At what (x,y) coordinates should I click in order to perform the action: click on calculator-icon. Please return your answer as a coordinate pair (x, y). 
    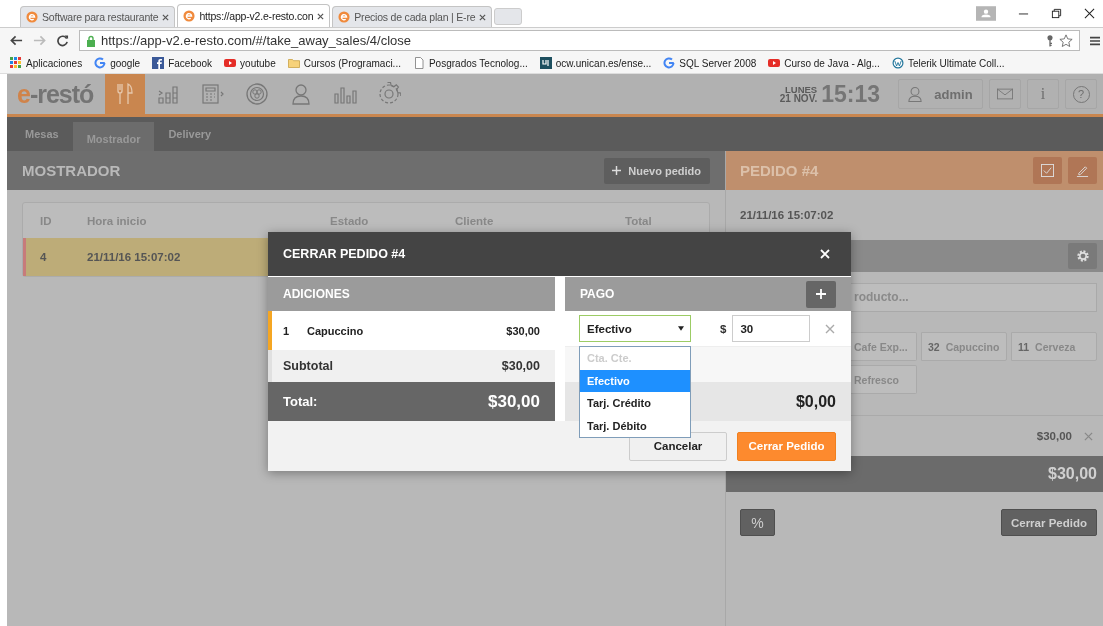
    Looking at the image, I should click on (213, 94).